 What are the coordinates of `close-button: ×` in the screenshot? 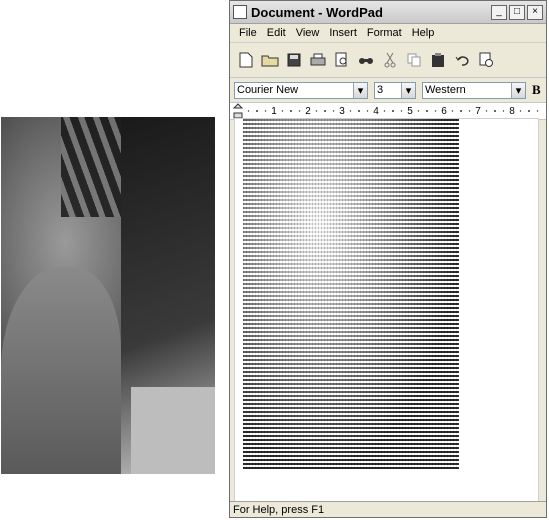 It's located at (535, 12).